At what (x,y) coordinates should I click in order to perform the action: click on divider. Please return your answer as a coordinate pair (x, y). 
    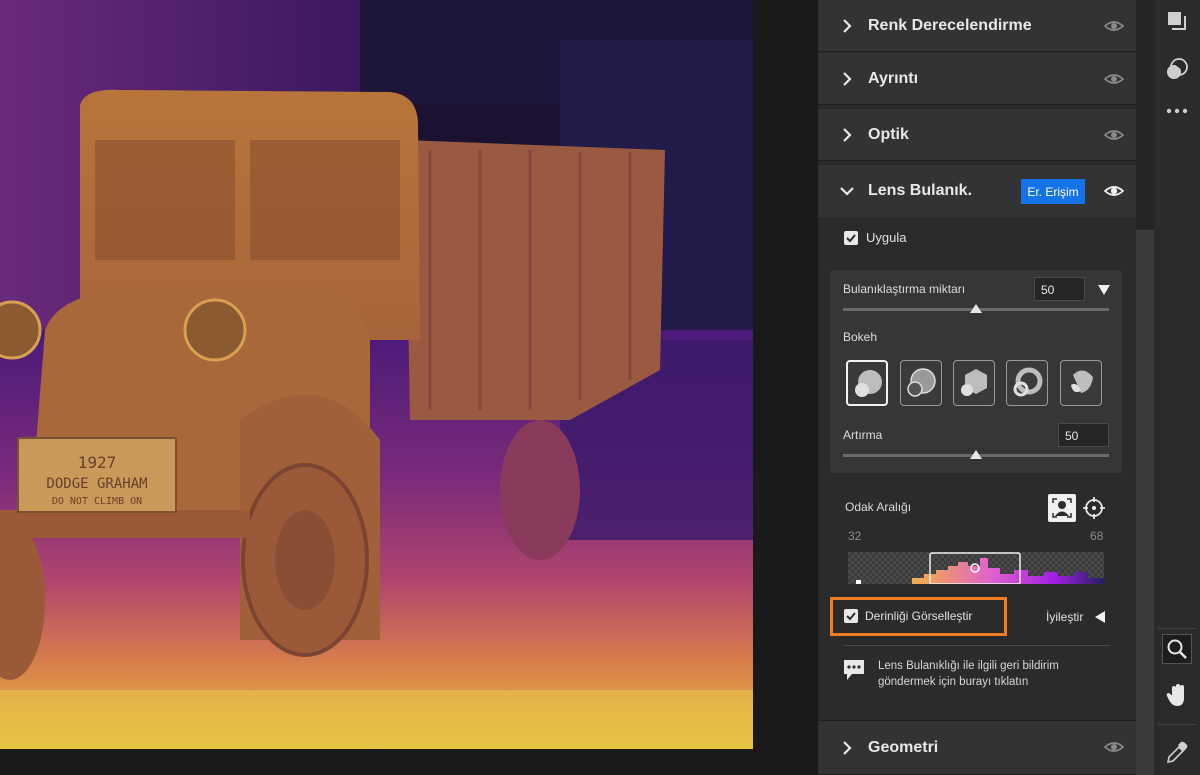
    Looking at the image, I should click on (977, 645).